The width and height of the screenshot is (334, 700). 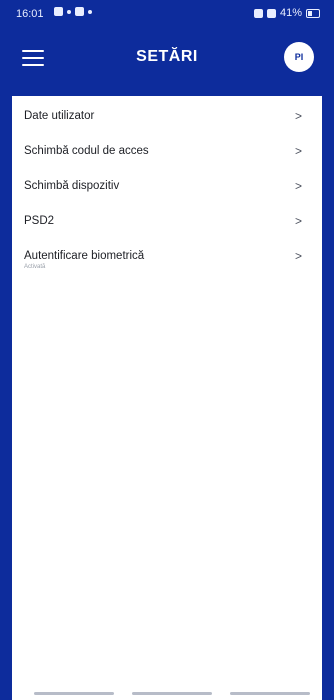 I want to click on bottom-nav-bar, so click(x=167, y=695).